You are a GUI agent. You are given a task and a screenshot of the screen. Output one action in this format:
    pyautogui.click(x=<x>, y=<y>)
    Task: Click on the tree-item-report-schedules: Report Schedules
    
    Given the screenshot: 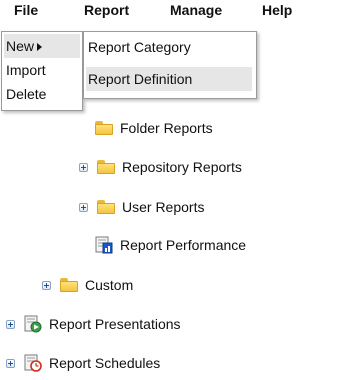 What is the action you would take?
    pyautogui.click(x=83, y=363)
    